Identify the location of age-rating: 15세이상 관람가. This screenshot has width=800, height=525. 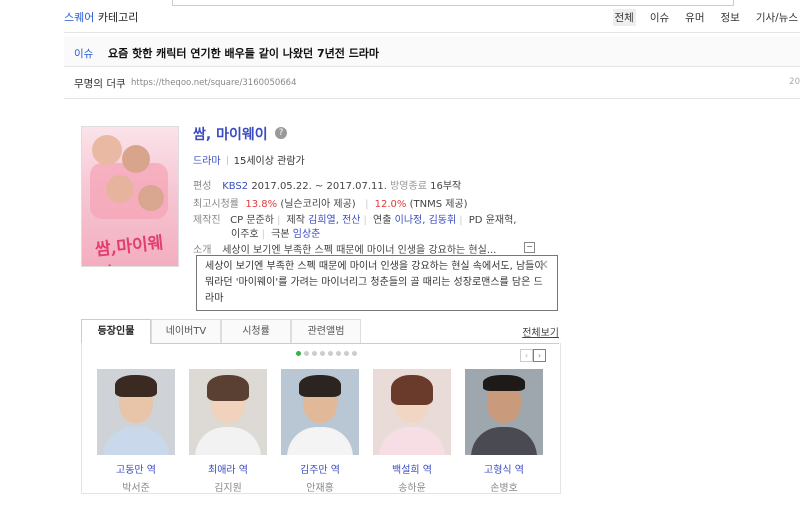
(269, 161).